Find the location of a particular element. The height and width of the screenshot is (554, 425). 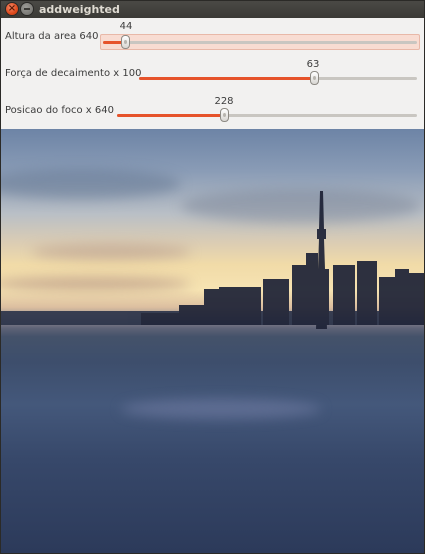

slider-foco-fill is located at coordinates (170, 115).